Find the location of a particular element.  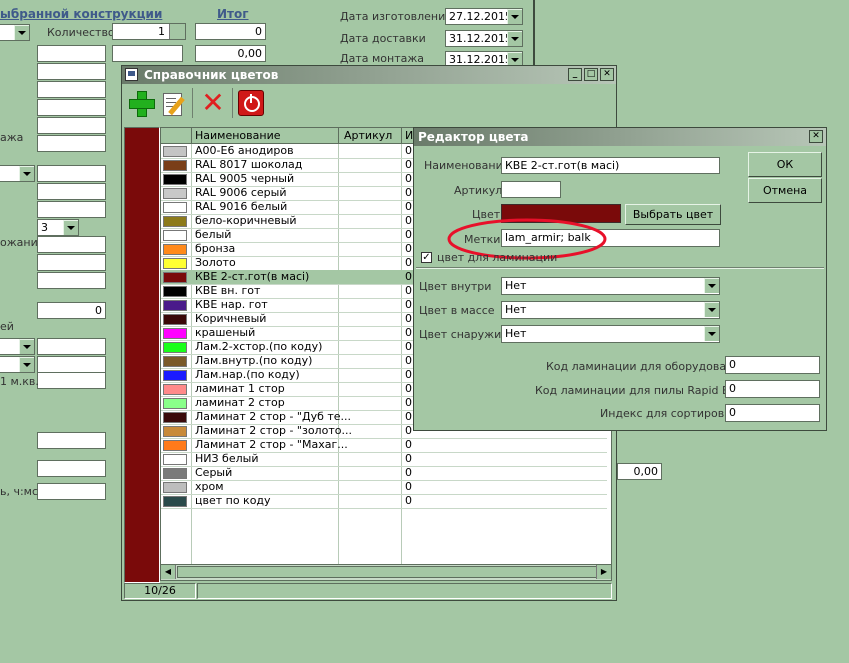

total-field-1: 0 is located at coordinates (230, 31).